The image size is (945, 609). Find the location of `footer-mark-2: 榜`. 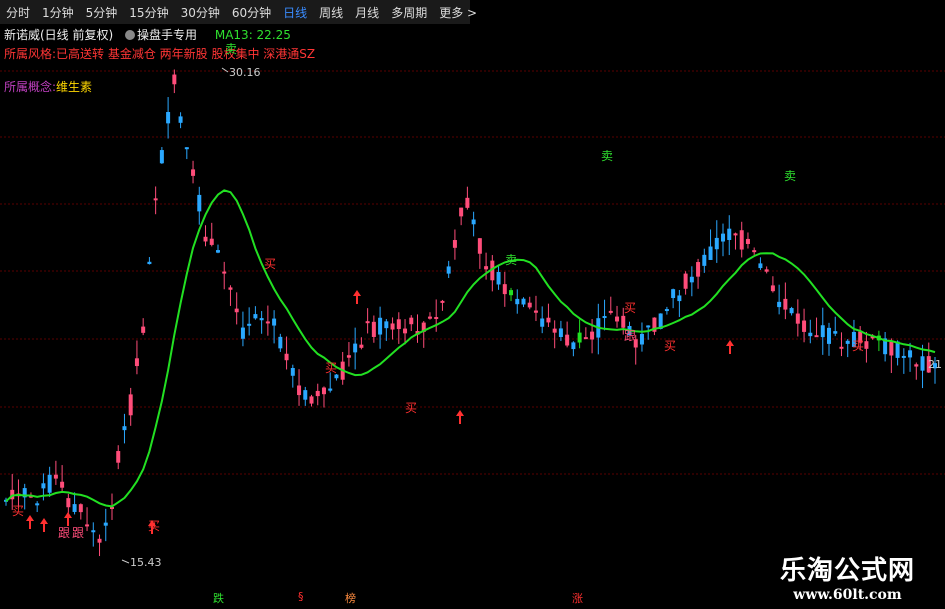

footer-mark-2: 榜 is located at coordinates (350, 598).